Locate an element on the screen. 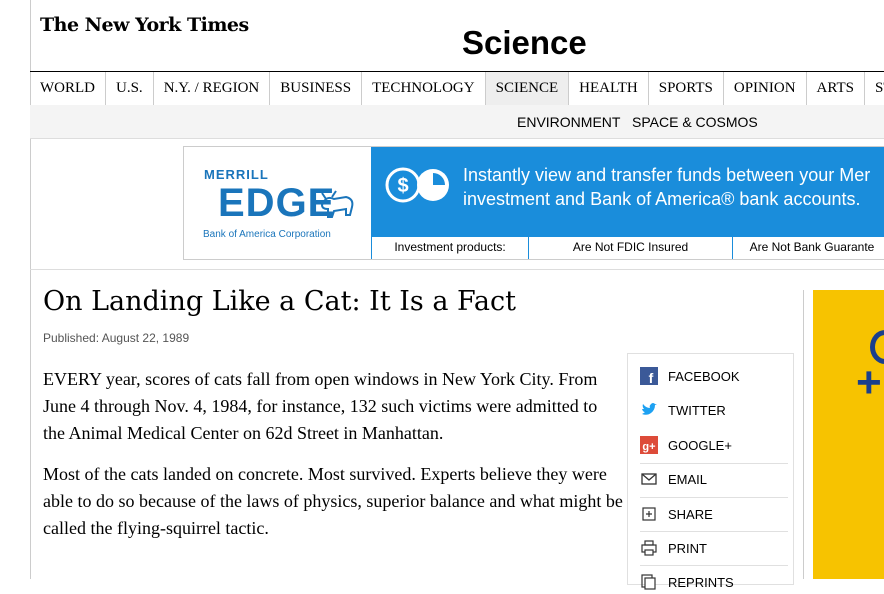 This screenshot has height=594, width=884. svg-text: g+ is located at coordinates (648, 447).